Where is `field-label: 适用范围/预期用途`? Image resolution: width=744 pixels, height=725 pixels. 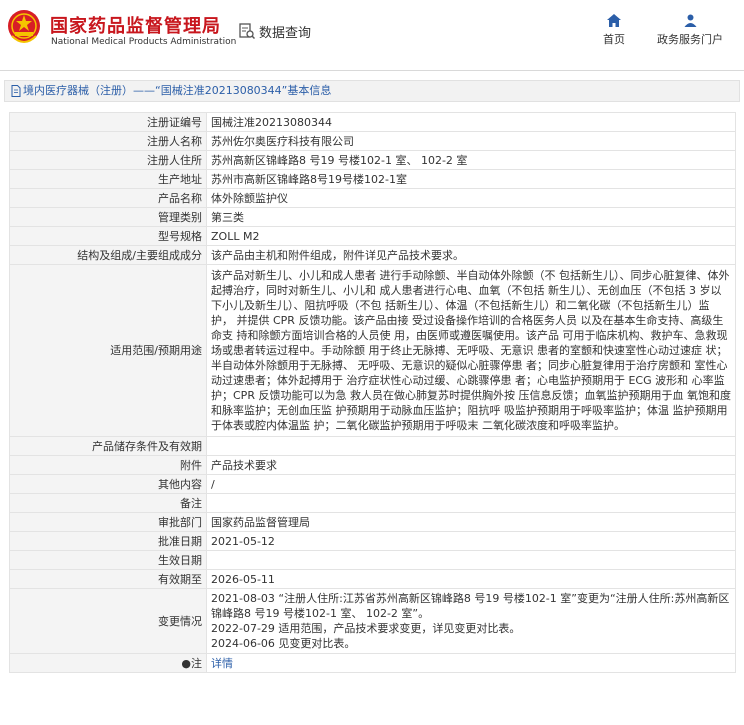 field-label: 适用范围/预期用途 is located at coordinates (108, 350).